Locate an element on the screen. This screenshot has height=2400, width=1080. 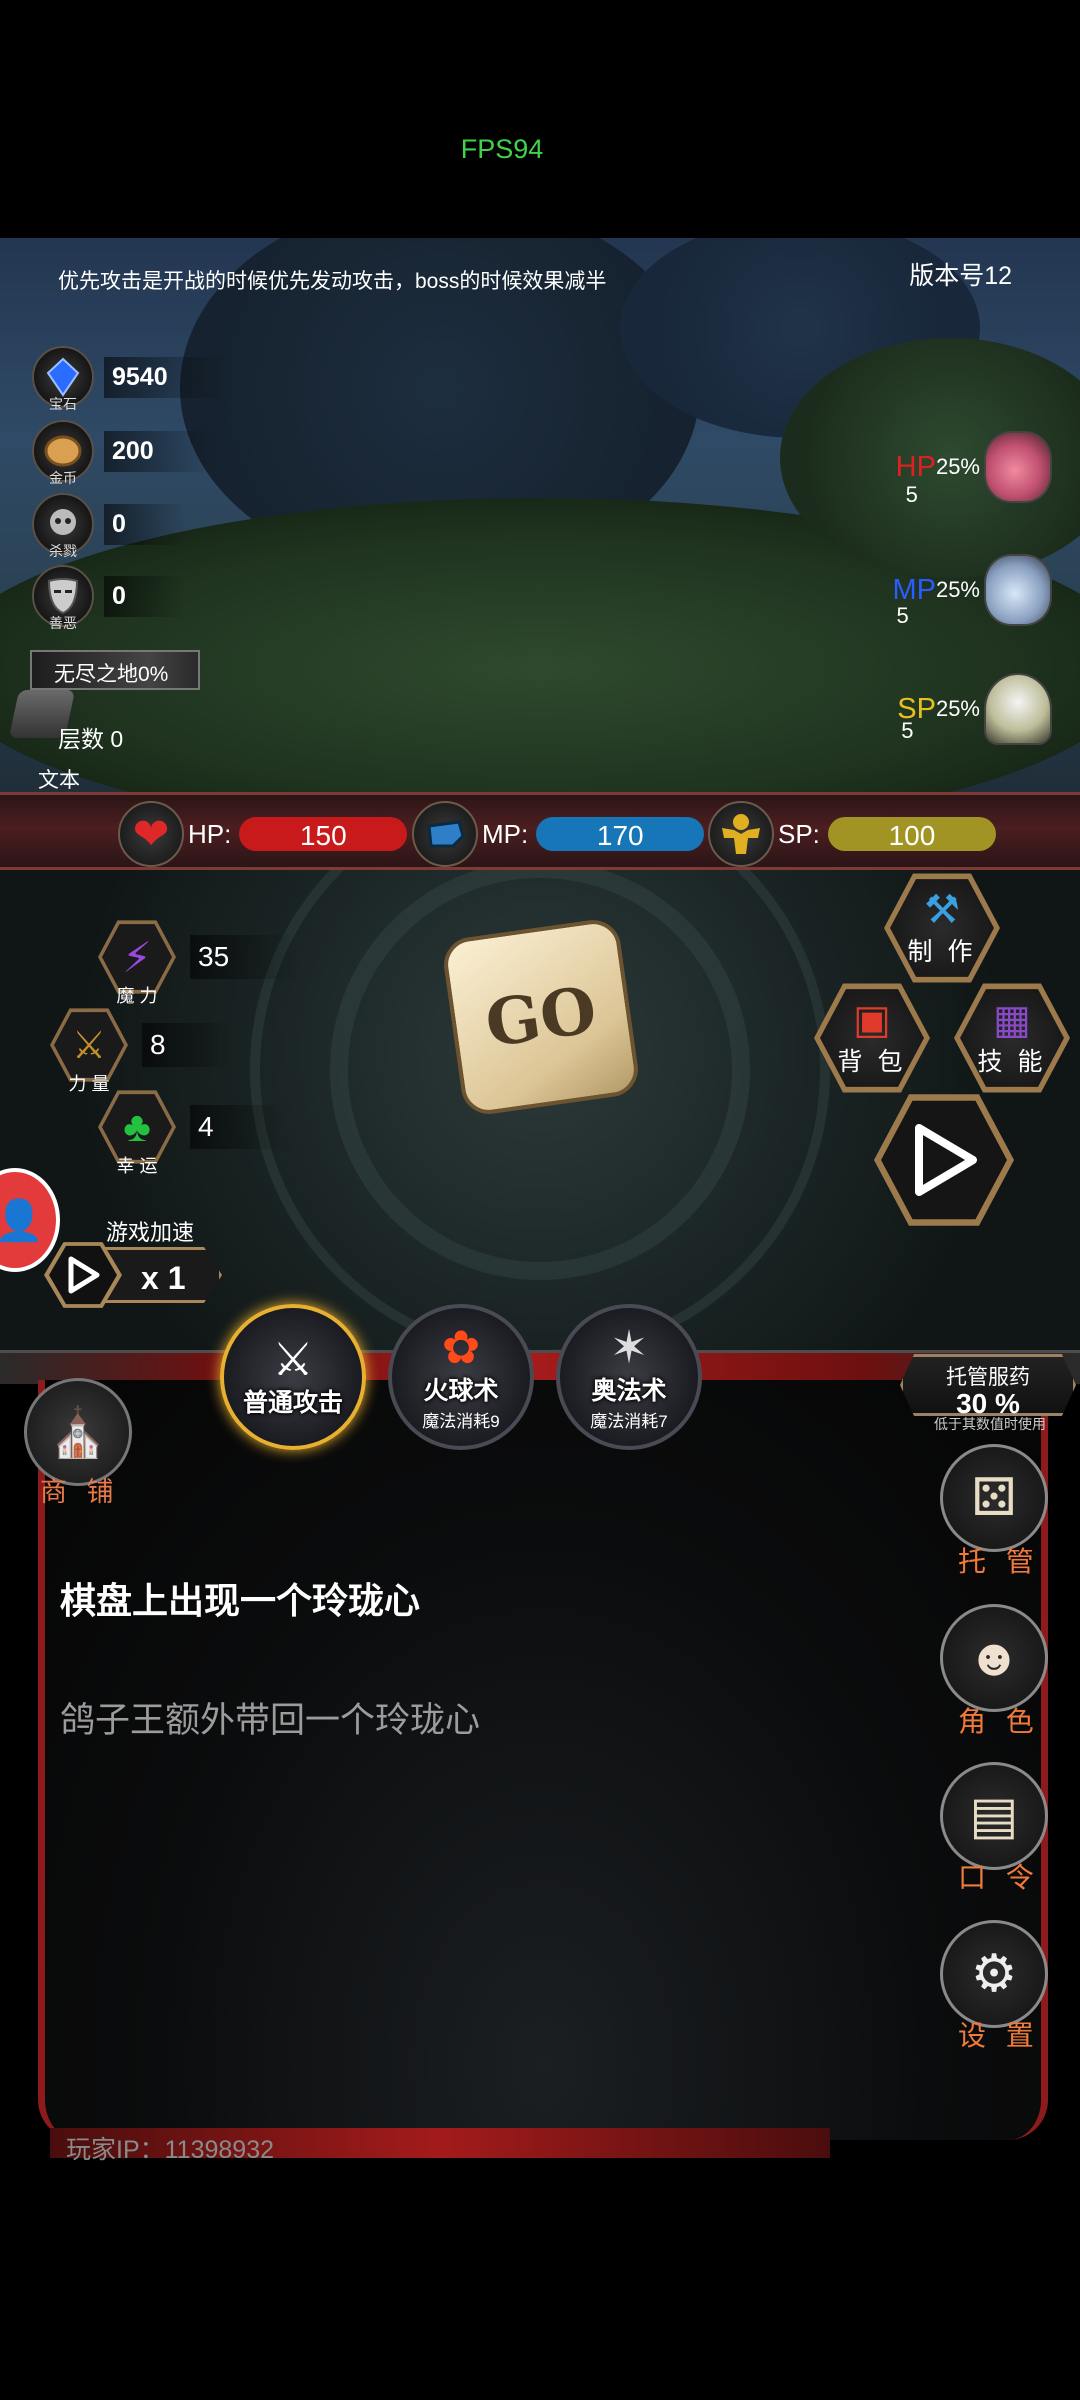
tip-text: 优先攻击是开战的时候优先发动攻击，boss的时候效果减半 is located at coordinates (332, 281).